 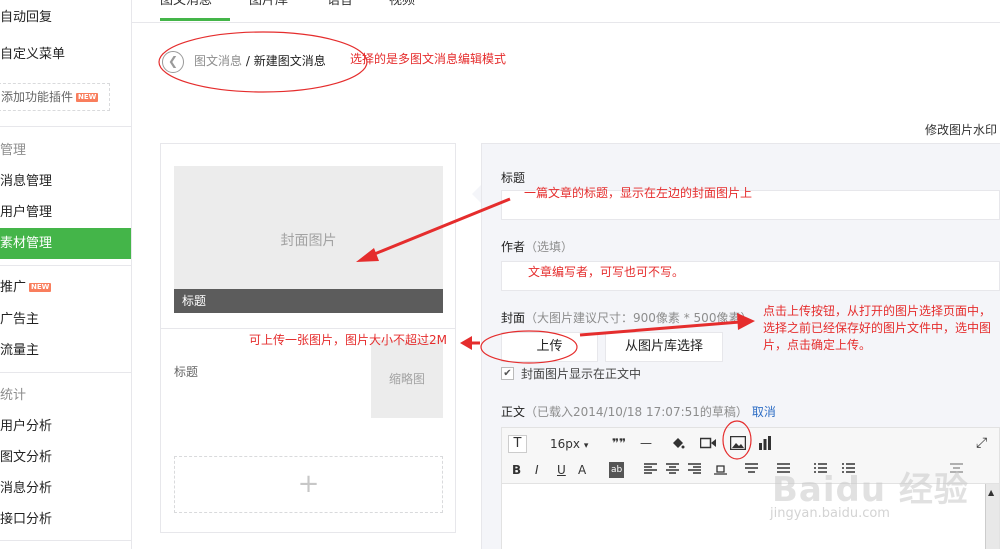 I want to click on cover-placeholder-text: 封面图片, so click(x=308, y=241).